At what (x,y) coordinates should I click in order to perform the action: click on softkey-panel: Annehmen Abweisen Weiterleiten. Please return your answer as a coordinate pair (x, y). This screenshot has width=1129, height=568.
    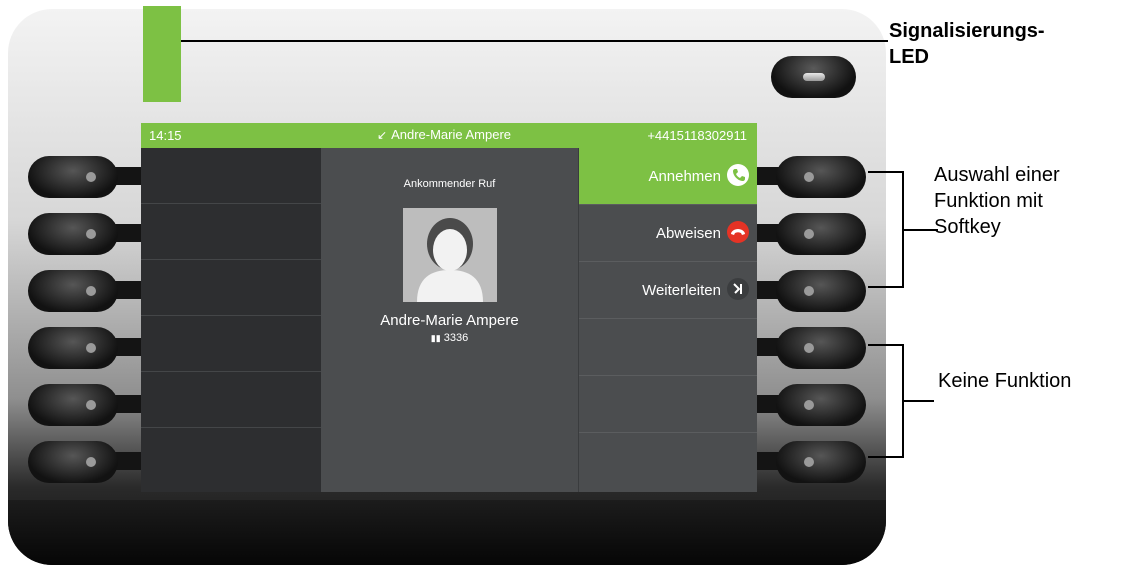
    Looking at the image, I should click on (667, 320).